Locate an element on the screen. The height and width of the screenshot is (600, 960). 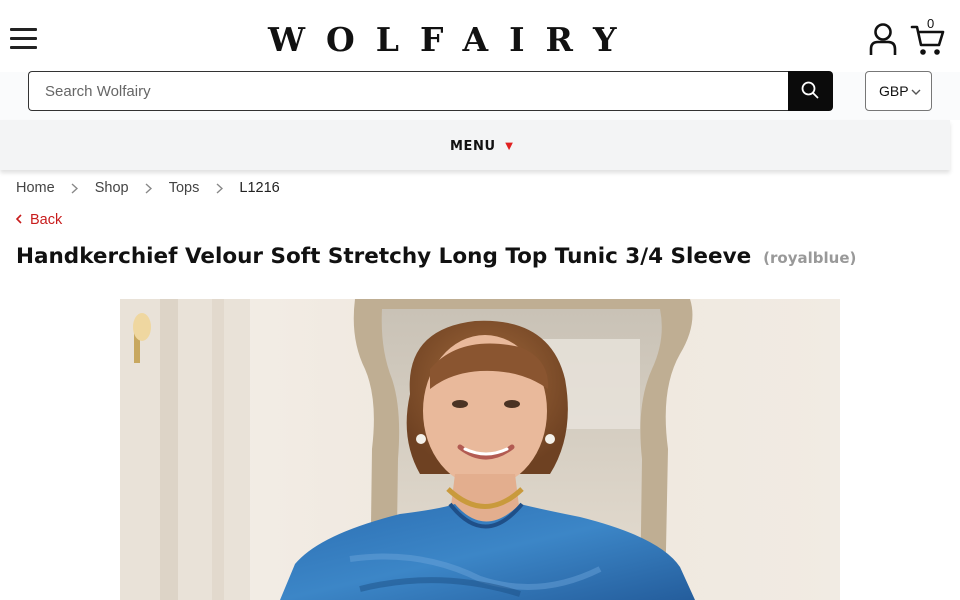
cart-icon is located at coordinates (927, 40).